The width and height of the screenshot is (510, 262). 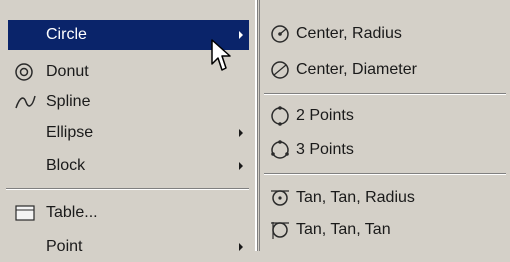 I want to click on submenu-item-tan-tan-tan: Tan, Tan, Tan, so click(x=385, y=230).